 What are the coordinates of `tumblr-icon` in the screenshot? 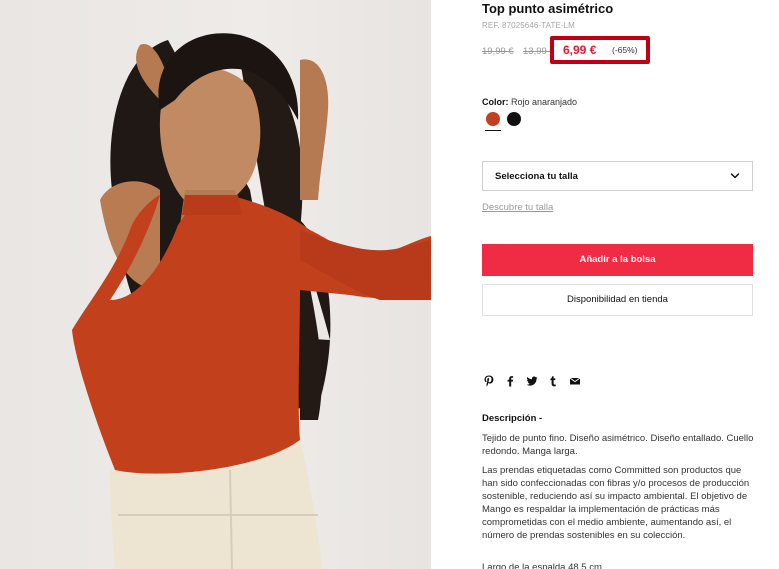 It's located at (553, 381).